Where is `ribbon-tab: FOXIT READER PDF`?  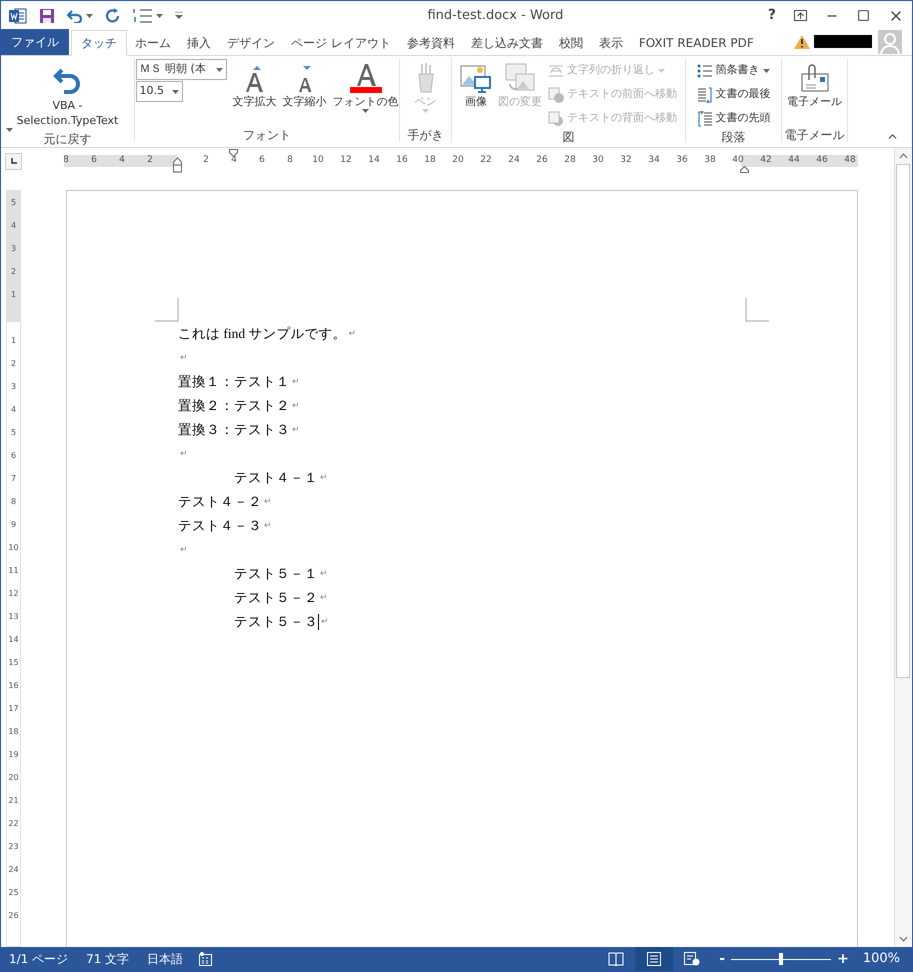 ribbon-tab: FOXIT READER PDF is located at coordinates (696, 42).